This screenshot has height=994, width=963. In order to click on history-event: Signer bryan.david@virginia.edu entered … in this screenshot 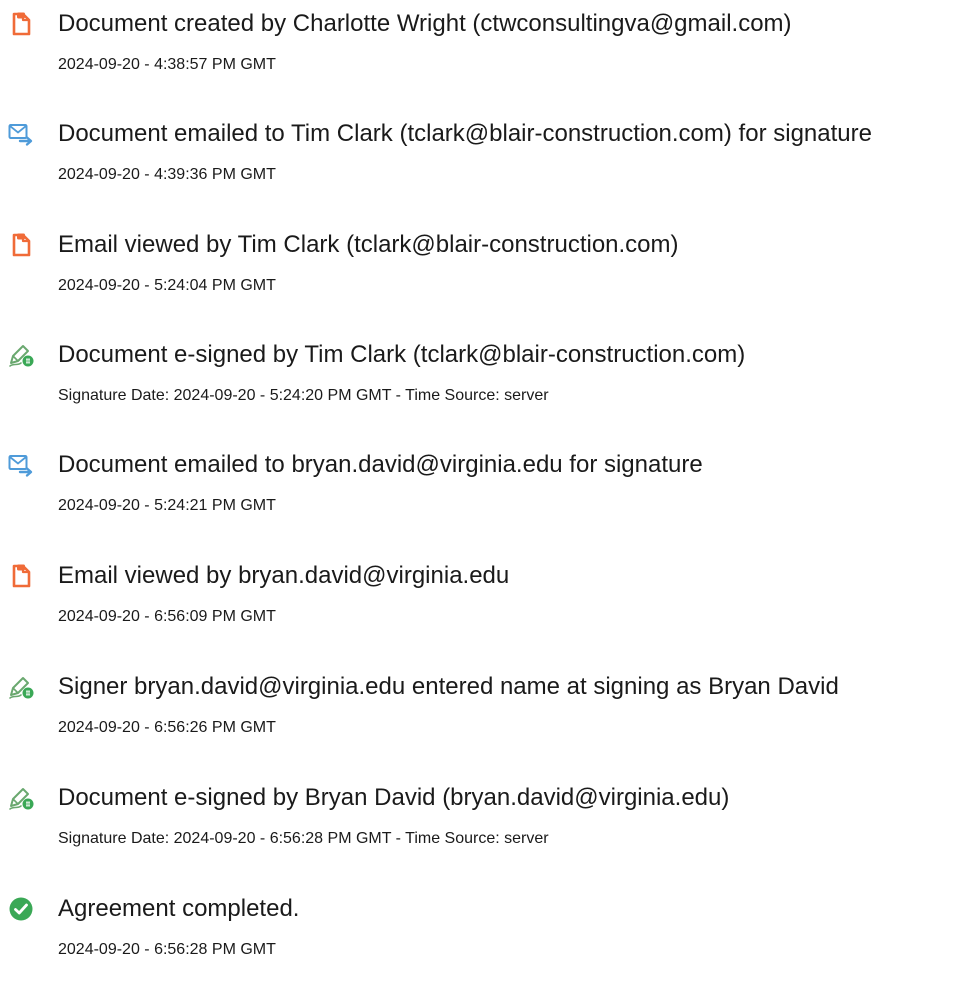, I will do `click(481, 703)`.